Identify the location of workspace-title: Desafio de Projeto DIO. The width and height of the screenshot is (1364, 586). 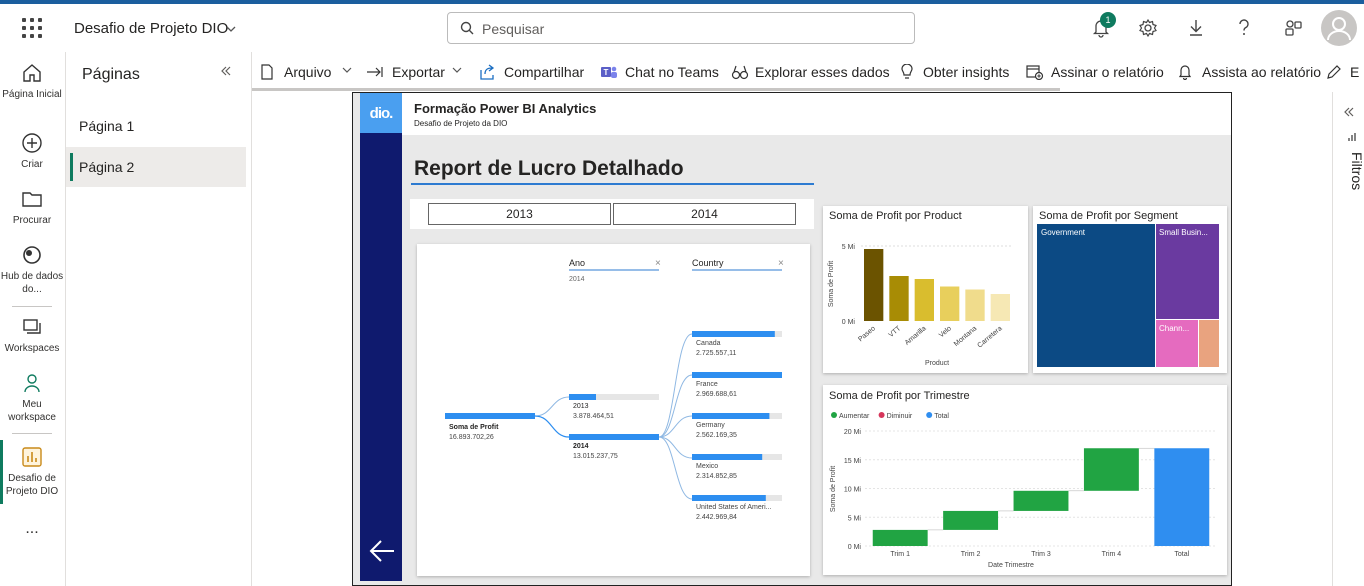
(151, 28).